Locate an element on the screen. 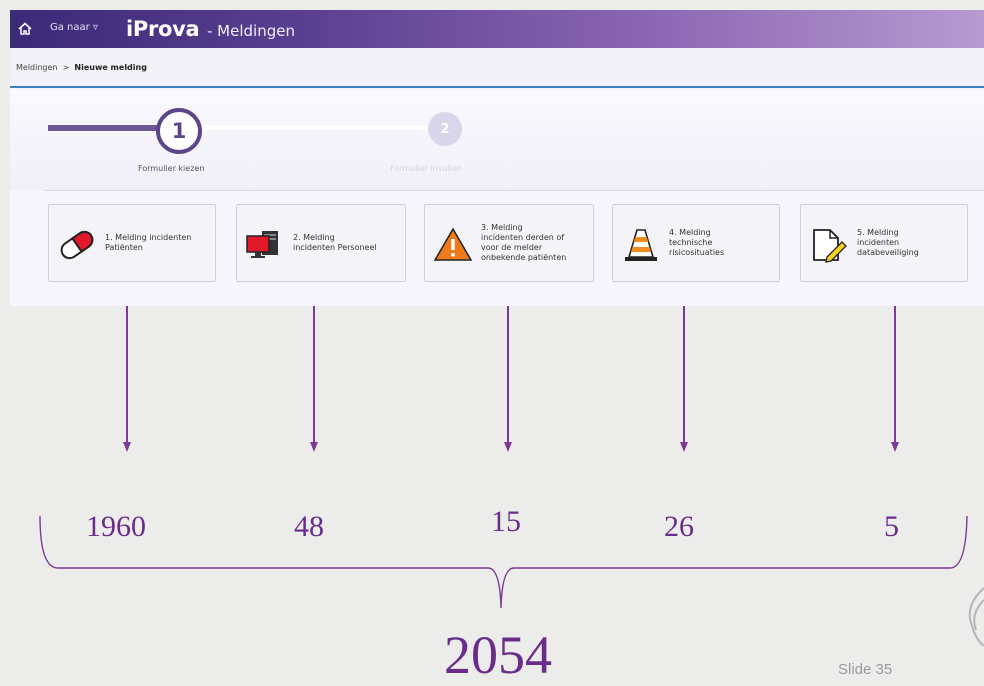 Image resolution: width=984 pixels, height=686 pixels. total-count: 2054 is located at coordinates (498, 655).